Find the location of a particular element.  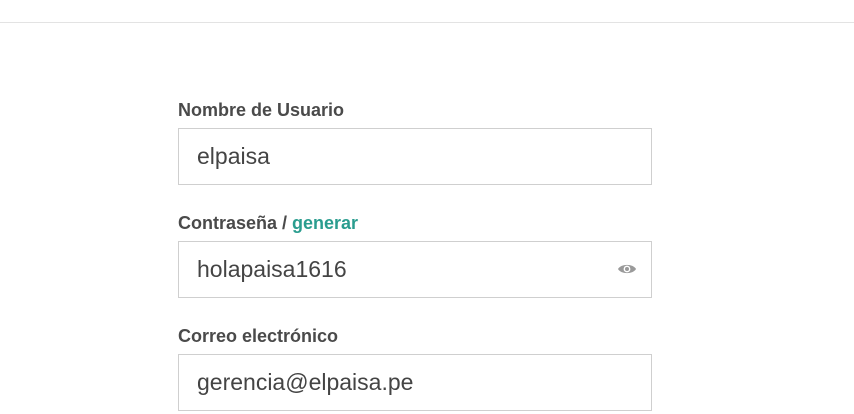

email-label: Correo electrónico is located at coordinates (258, 336).